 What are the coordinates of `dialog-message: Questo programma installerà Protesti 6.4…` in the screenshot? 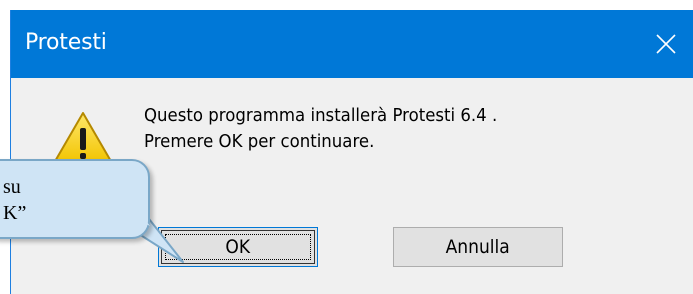 It's located at (320, 129).